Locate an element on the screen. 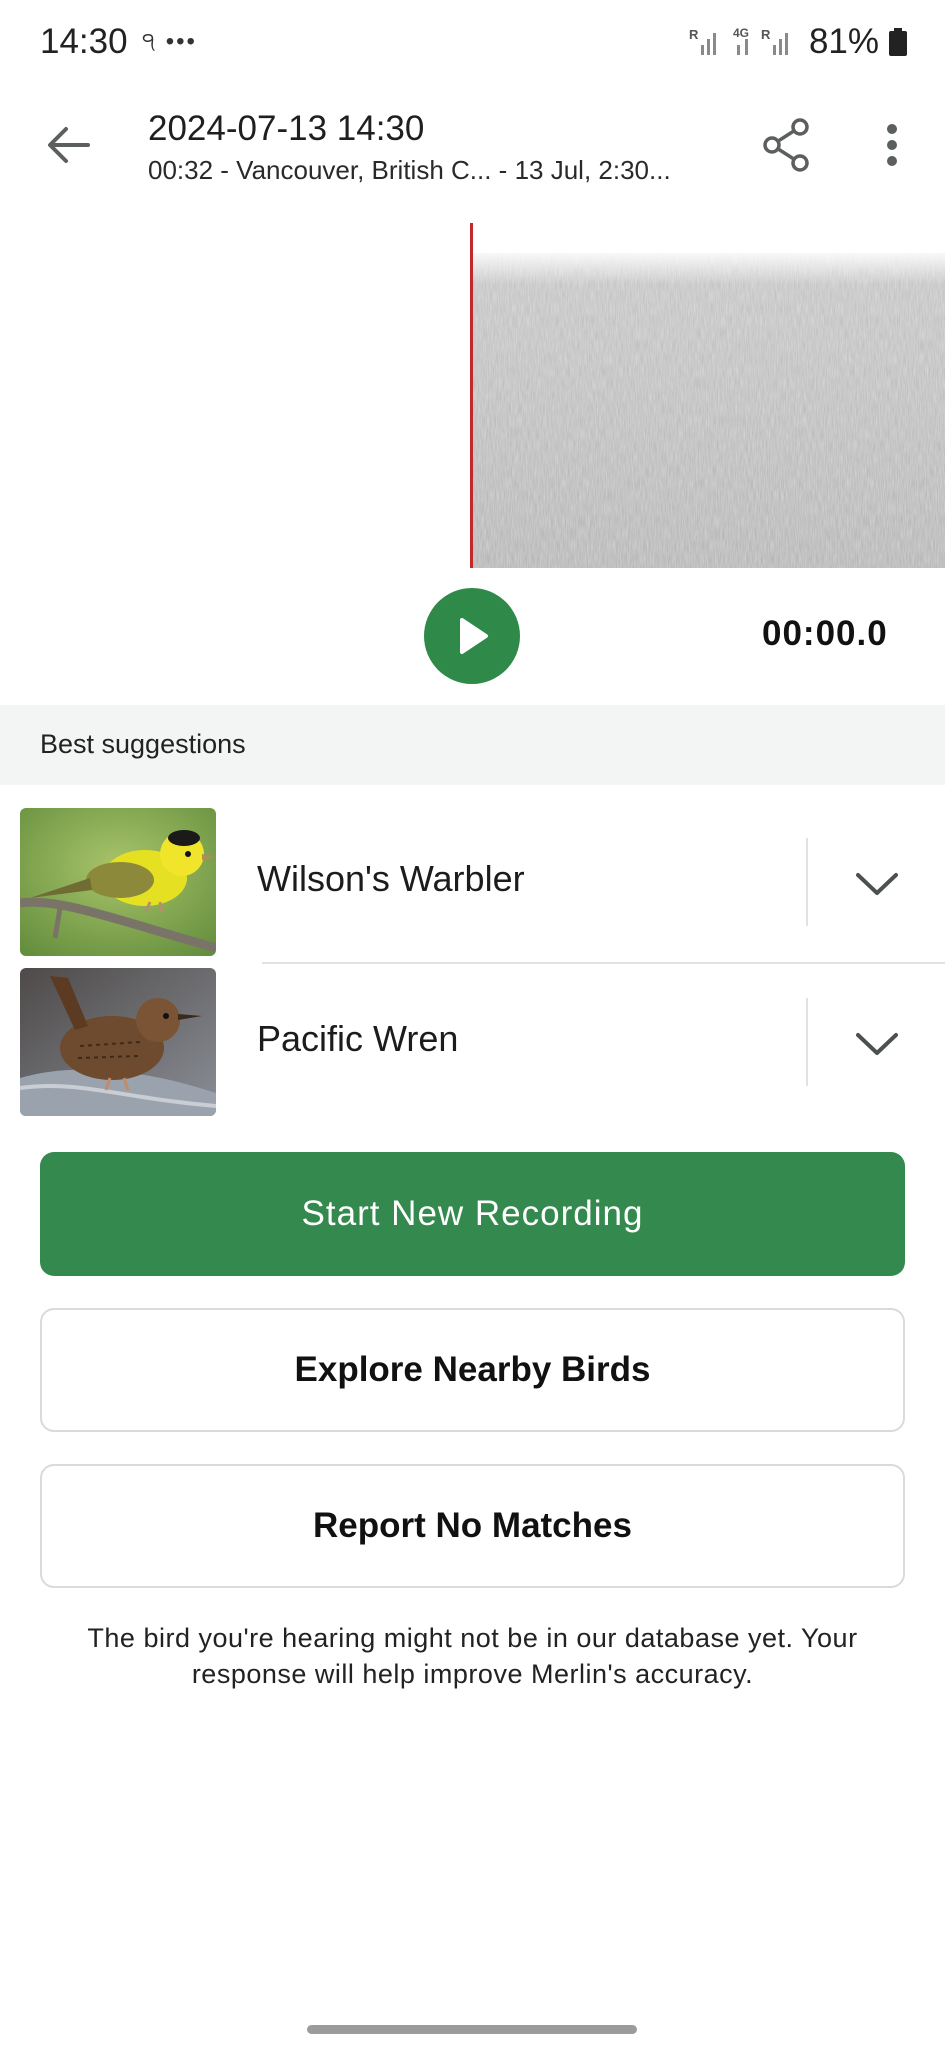 This screenshot has height=2048, width=945. play-icon is located at coordinates (474, 636).